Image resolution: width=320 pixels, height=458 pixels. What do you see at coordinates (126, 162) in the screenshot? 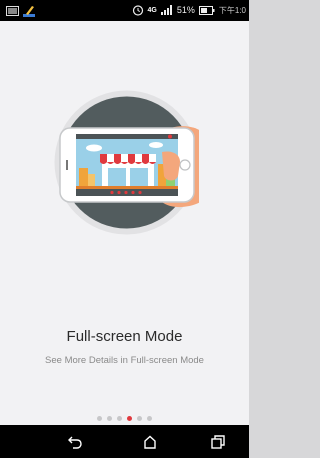
I see `full-screen-illustration` at bounding box center [126, 162].